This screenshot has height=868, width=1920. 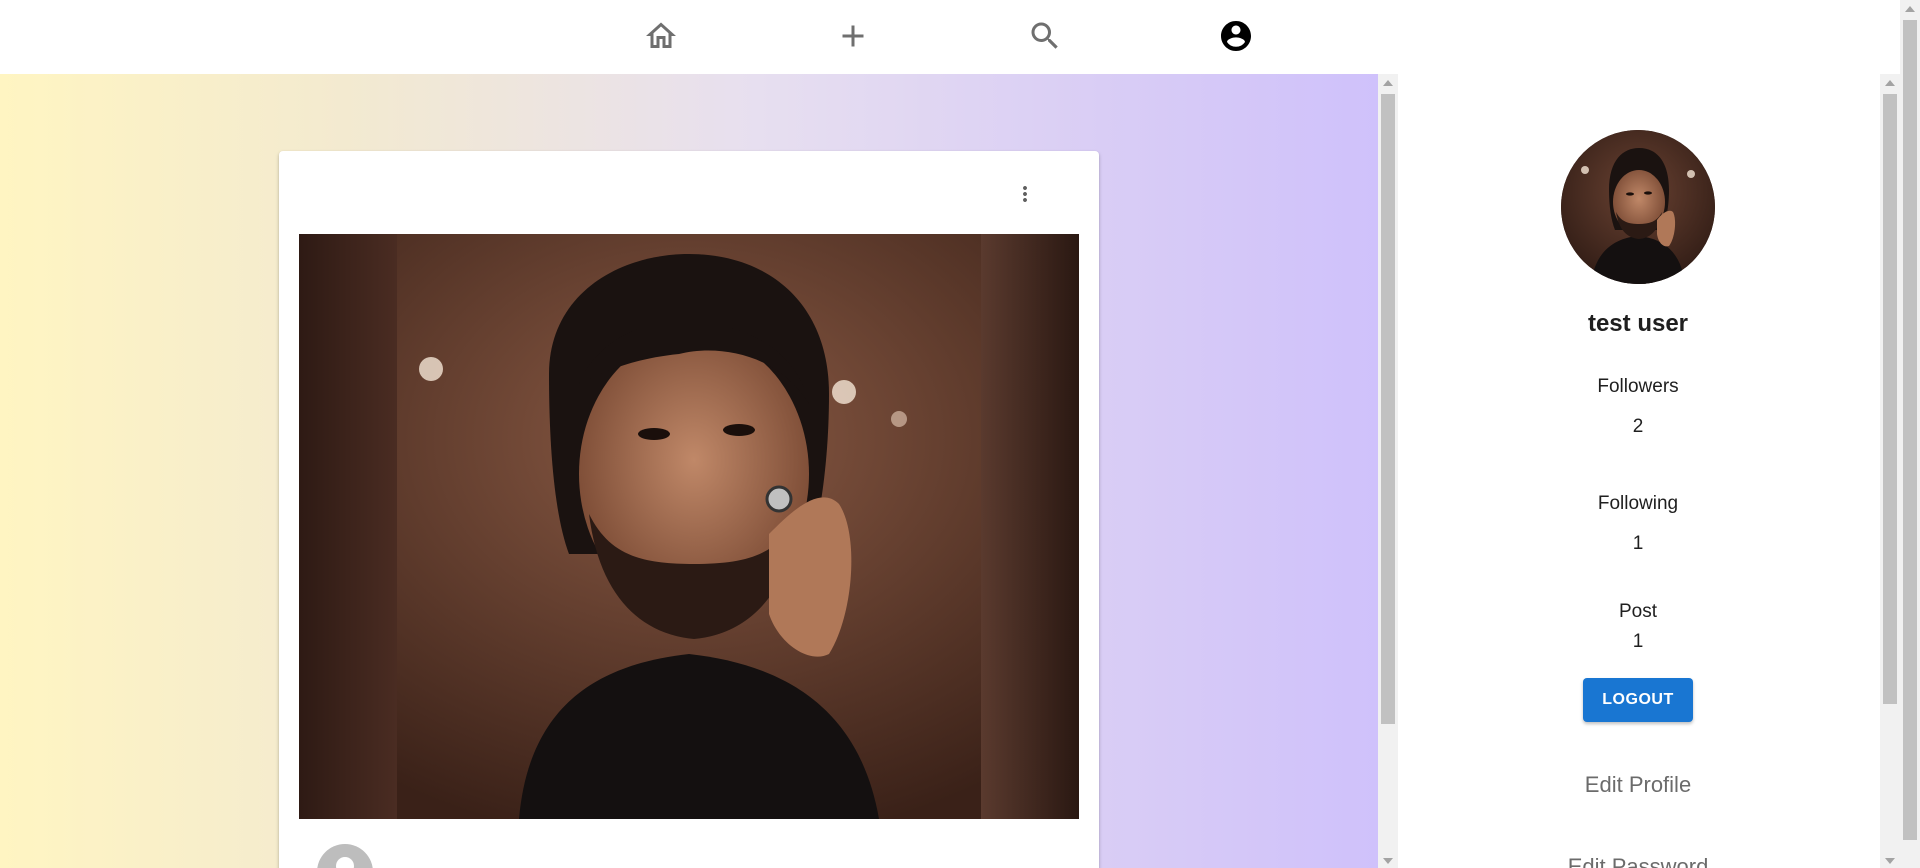 What do you see at coordinates (1638, 611) in the screenshot?
I see `post-label: Post` at bounding box center [1638, 611].